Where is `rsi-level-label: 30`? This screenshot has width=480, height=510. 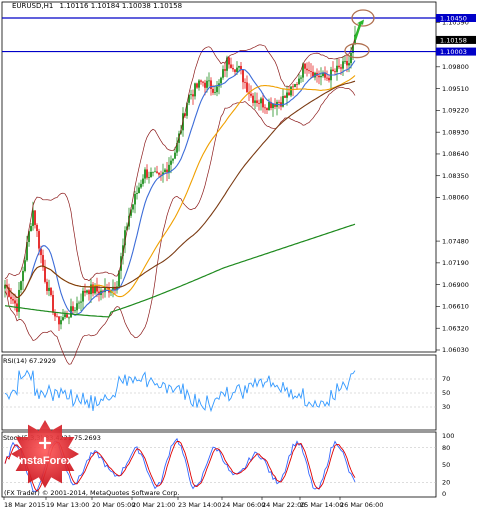
rsi-level-label: 30 is located at coordinates (446, 407).